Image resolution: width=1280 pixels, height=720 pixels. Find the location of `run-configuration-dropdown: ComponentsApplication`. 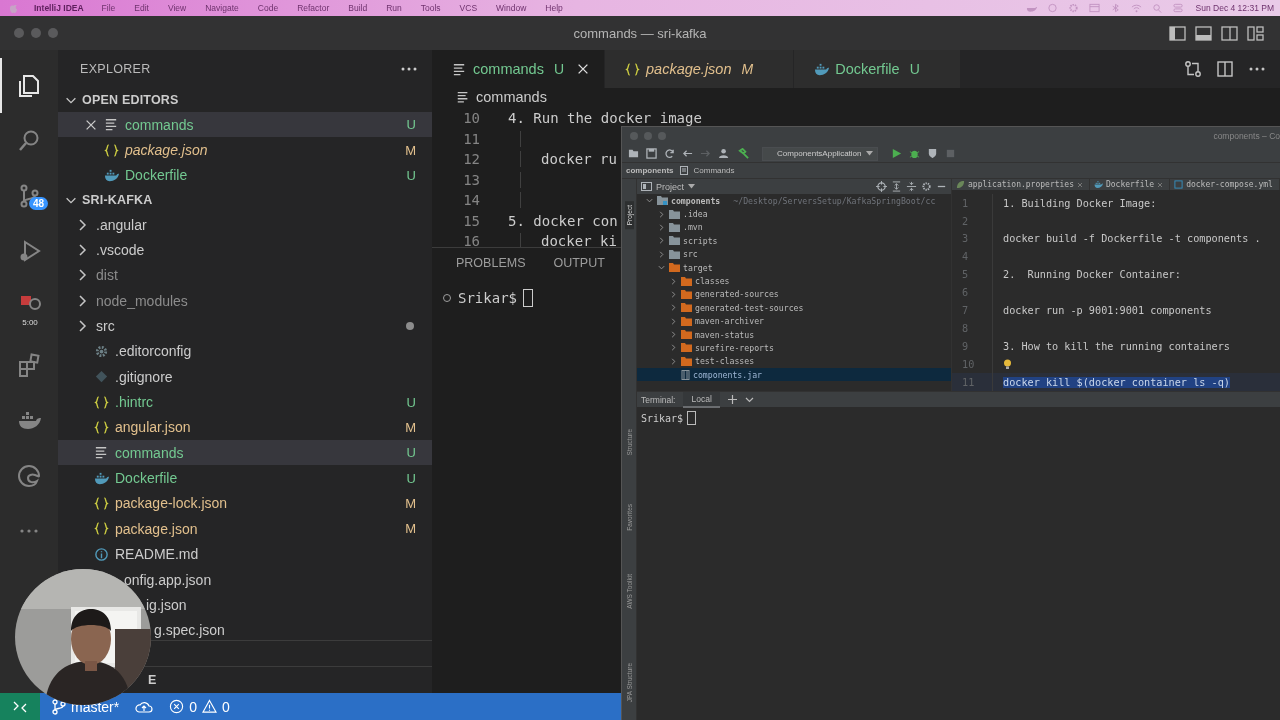

run-configuration-dropdown: ComponentsApplication is located at coordinates (820, 153).